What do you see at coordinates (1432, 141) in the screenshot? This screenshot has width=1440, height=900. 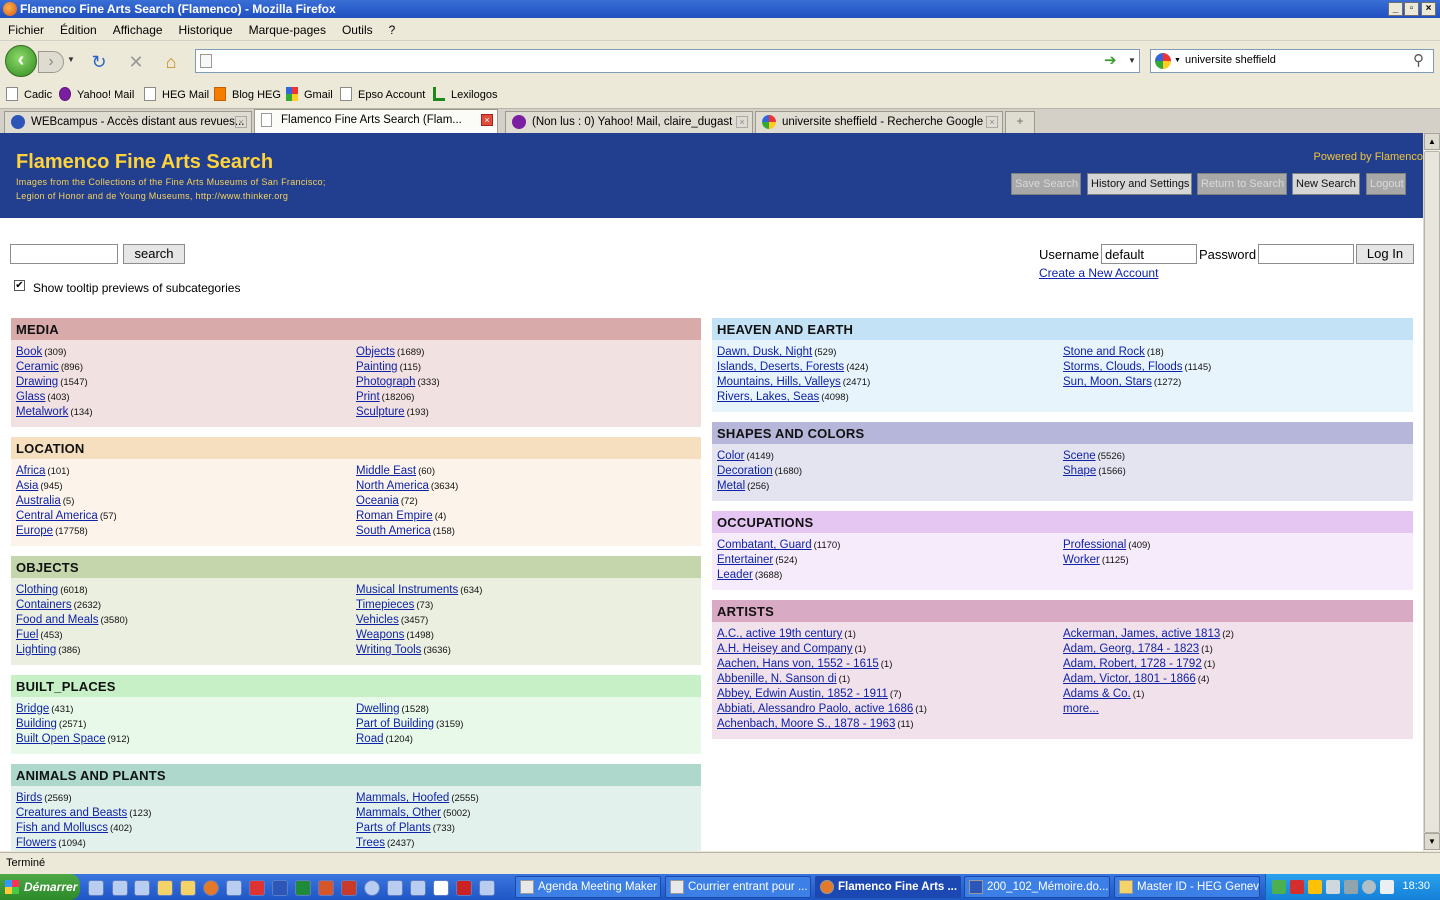 I see `scroll-up-icon: ▲` at bounding box center [1432, 141].